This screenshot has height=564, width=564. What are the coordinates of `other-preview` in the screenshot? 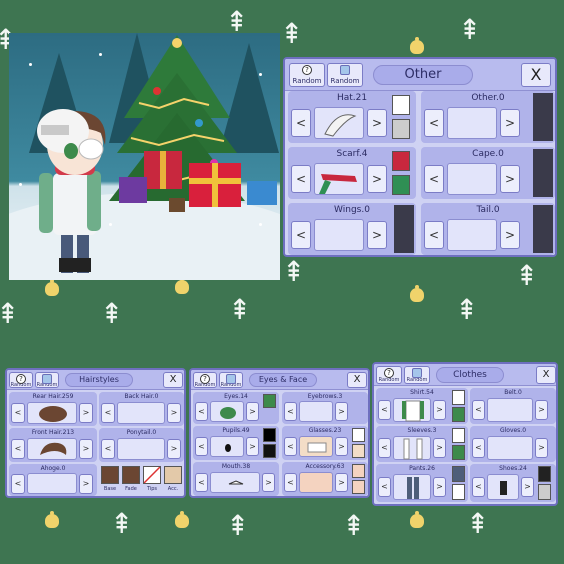 It's located at (472, 123).